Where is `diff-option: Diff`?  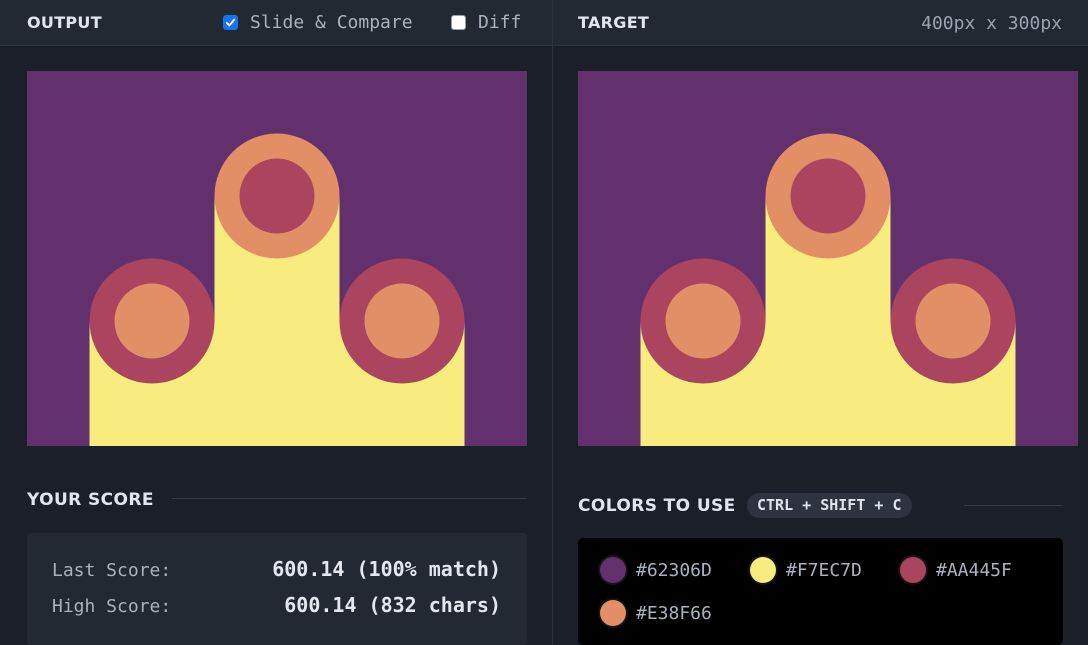 diff-option: Diff is located at coordinates (486, 22).